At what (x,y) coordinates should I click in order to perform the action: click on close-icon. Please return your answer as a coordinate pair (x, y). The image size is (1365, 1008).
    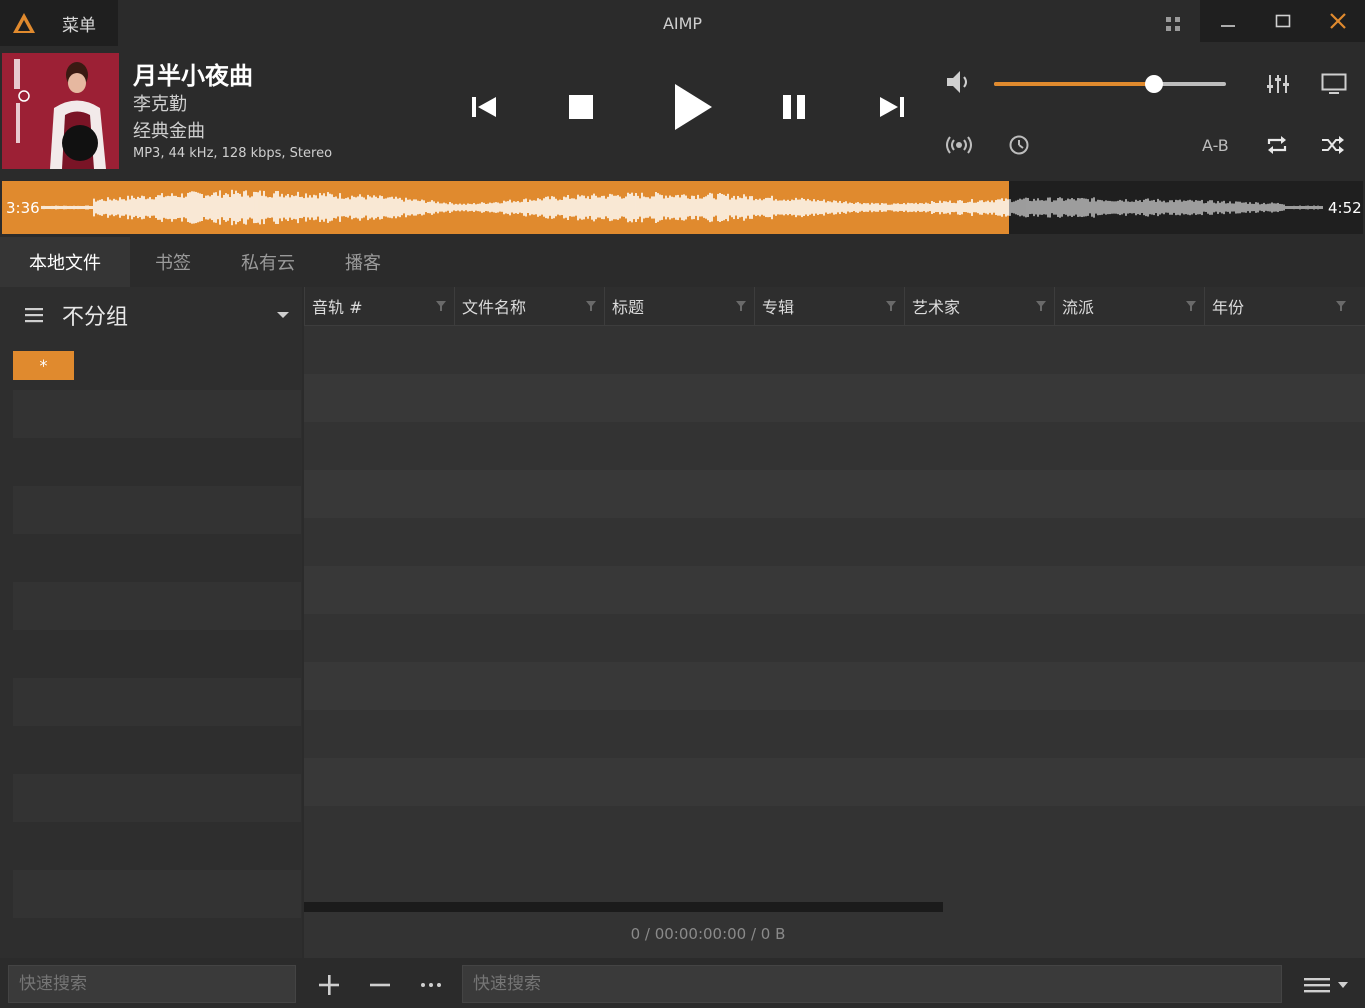
    Looking at the image, I should click on (1337, 21).